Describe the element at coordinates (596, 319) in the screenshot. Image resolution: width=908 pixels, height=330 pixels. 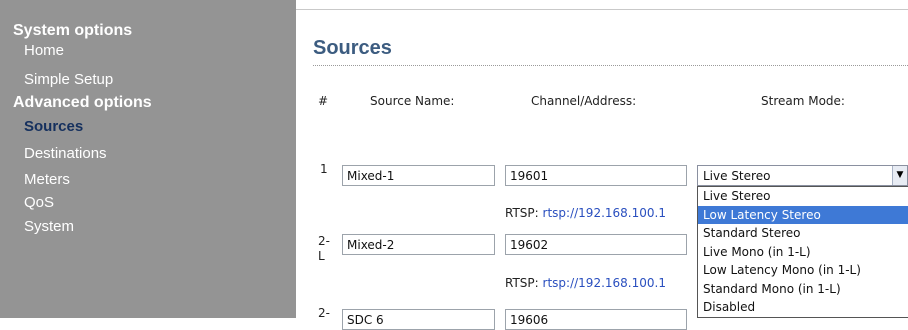
I see `channel-input: 19606` at that location.